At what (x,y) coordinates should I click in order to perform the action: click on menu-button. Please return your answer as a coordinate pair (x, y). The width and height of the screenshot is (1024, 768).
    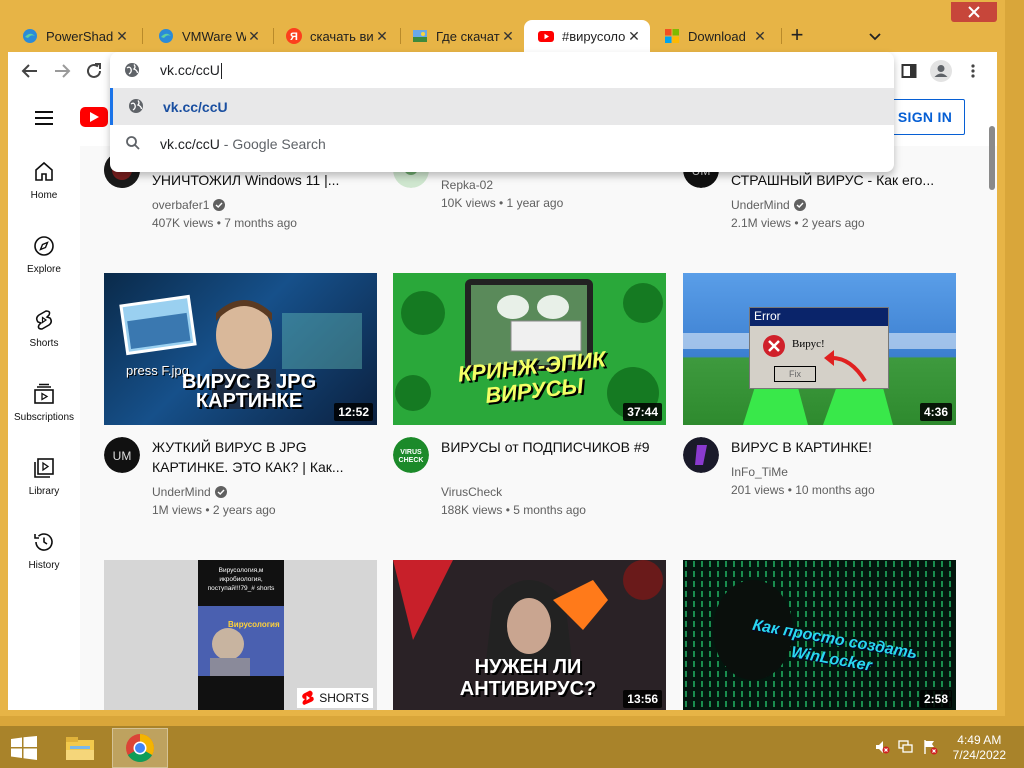
    Looking at the image, I should click on (973, 71).